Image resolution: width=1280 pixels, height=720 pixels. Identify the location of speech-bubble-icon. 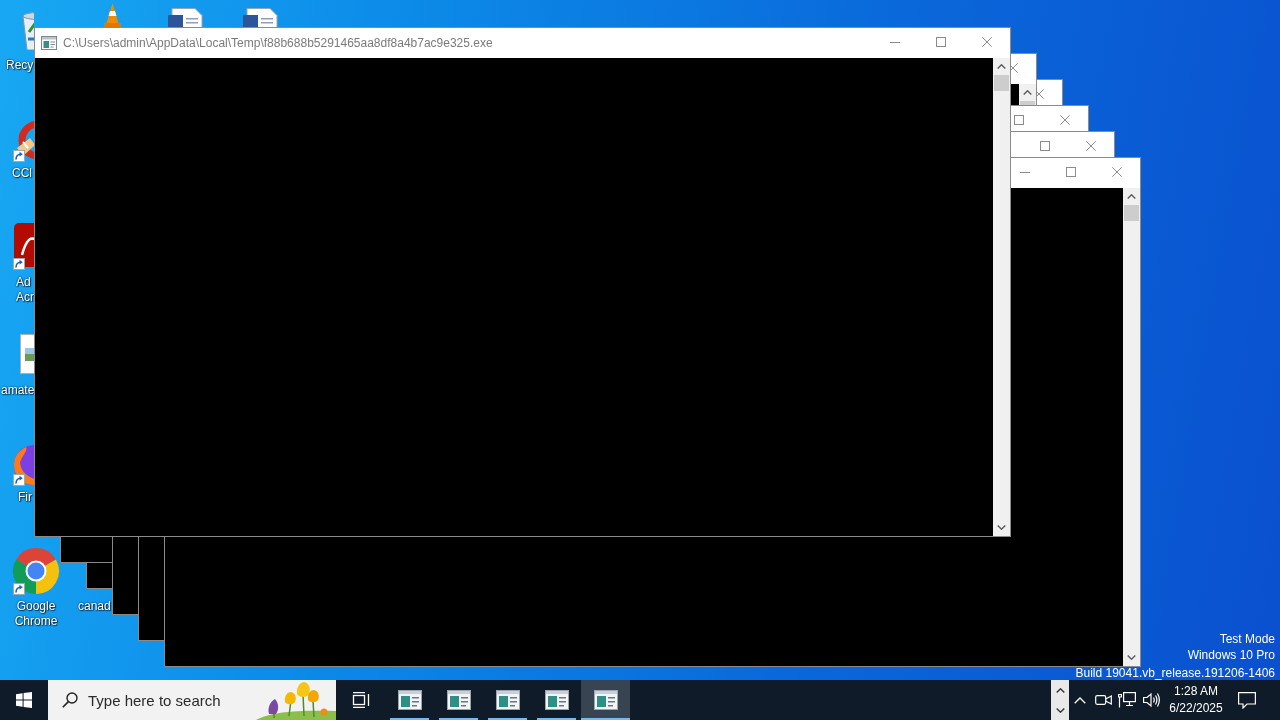
(1247, 700).